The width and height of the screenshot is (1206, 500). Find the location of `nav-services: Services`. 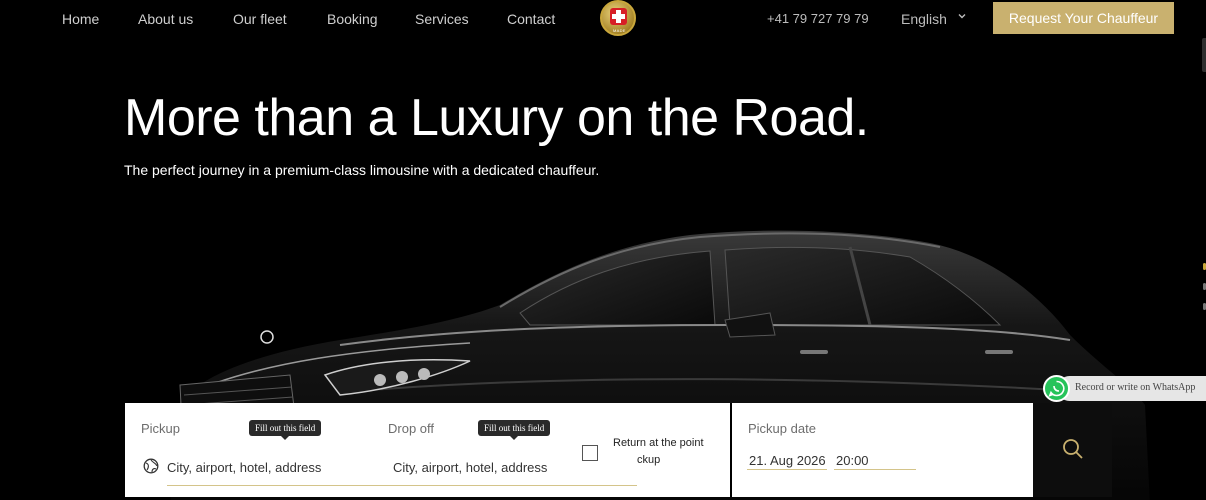

nav-services: Services is located at coordinates (442, 19).